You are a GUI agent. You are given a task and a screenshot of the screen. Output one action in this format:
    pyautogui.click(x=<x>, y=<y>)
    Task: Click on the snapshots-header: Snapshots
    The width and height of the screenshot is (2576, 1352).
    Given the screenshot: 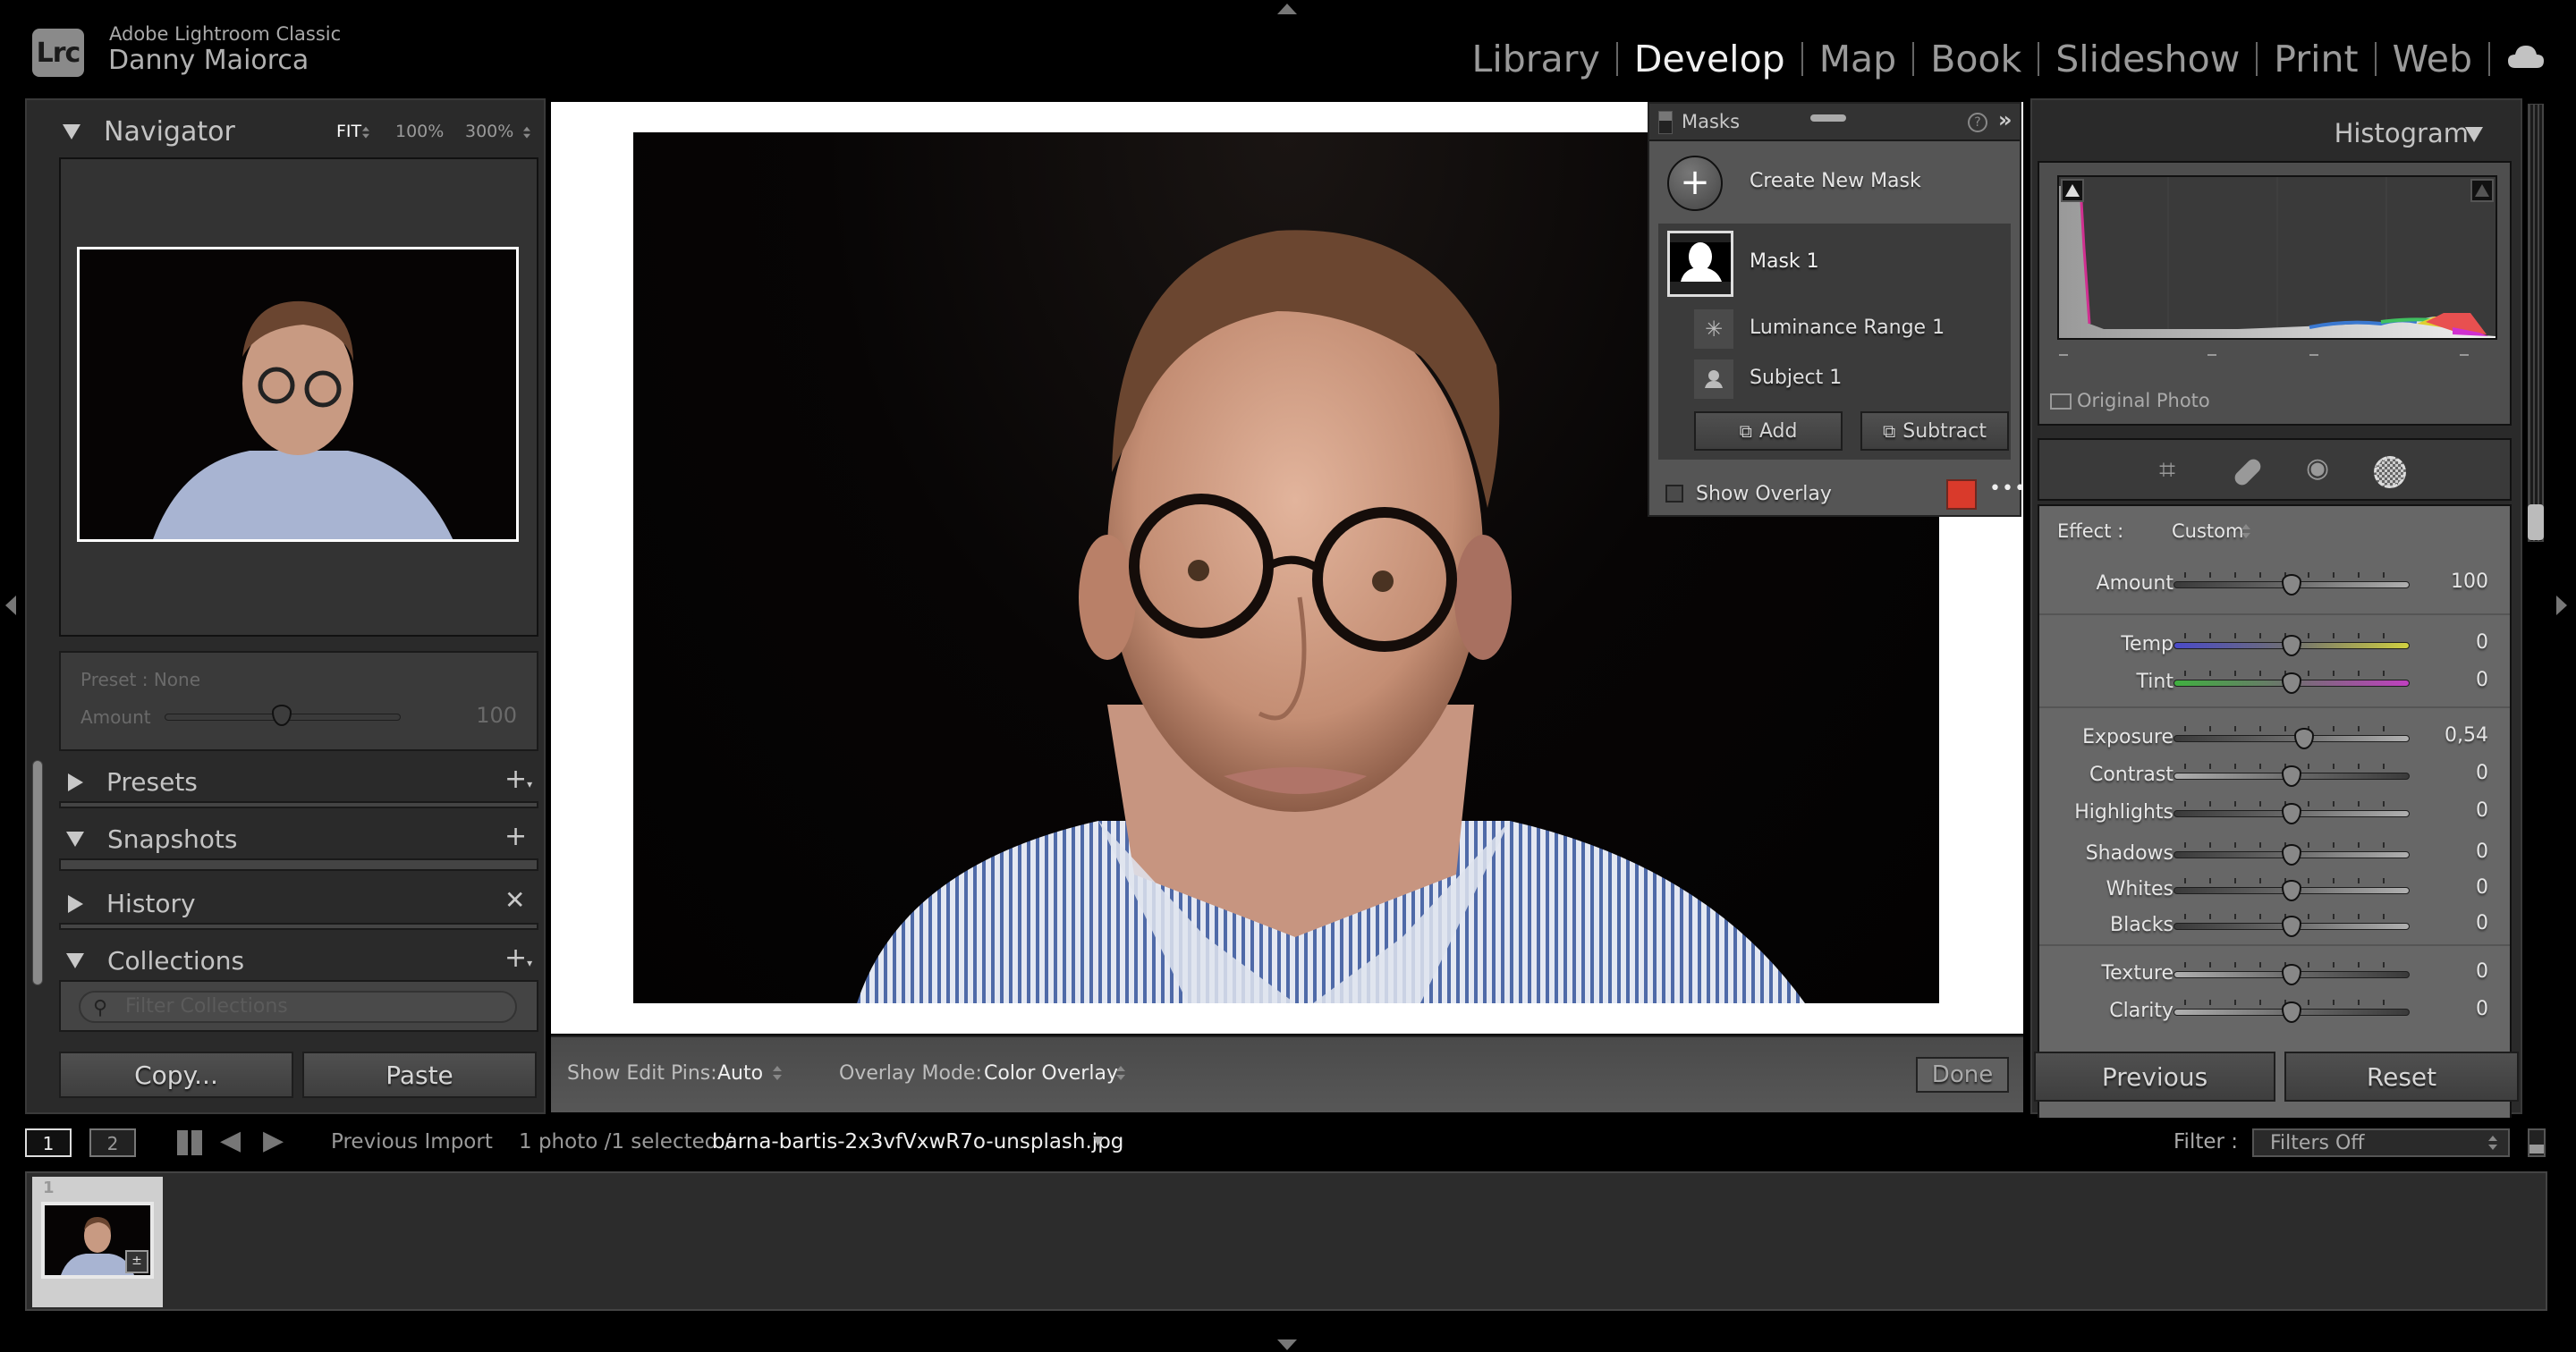 What is the action you would take?
    pyautogui.click(x=151, y=839)
    